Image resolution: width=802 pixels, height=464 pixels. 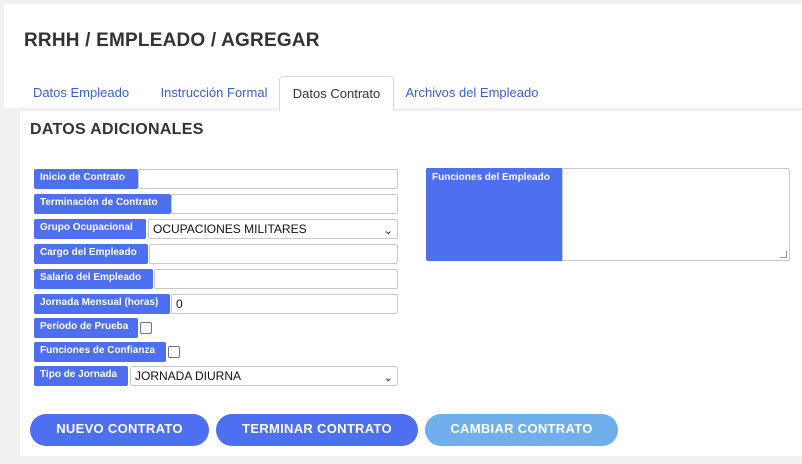 I want to click on terminar-contrato-button: TERMINAR CONTRATO, so click(x=317, y=430).